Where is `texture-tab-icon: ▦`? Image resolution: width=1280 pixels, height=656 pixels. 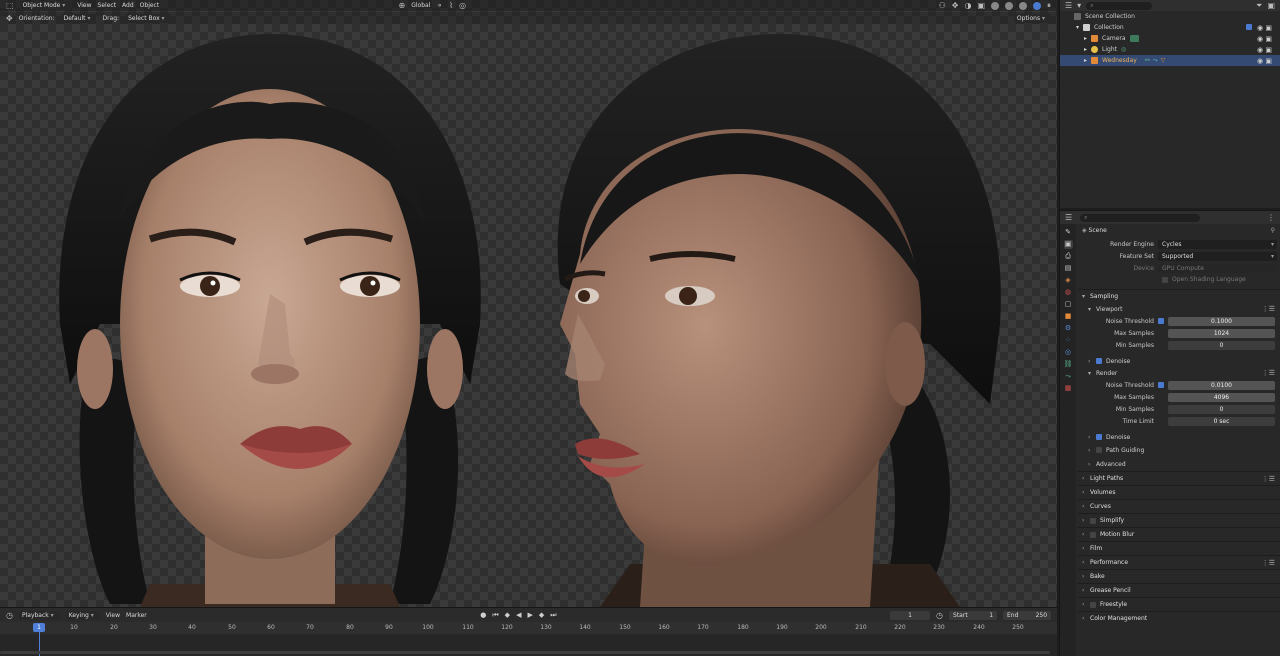 texture-tab-icon: ▦ is located at coordinates (1068, 388).